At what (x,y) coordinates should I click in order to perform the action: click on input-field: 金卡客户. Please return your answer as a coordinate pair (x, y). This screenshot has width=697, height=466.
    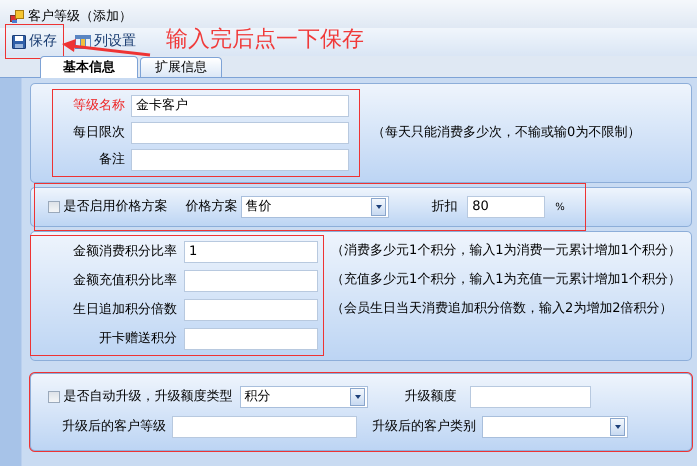
    Looking at the image, I should click on (240, 106).